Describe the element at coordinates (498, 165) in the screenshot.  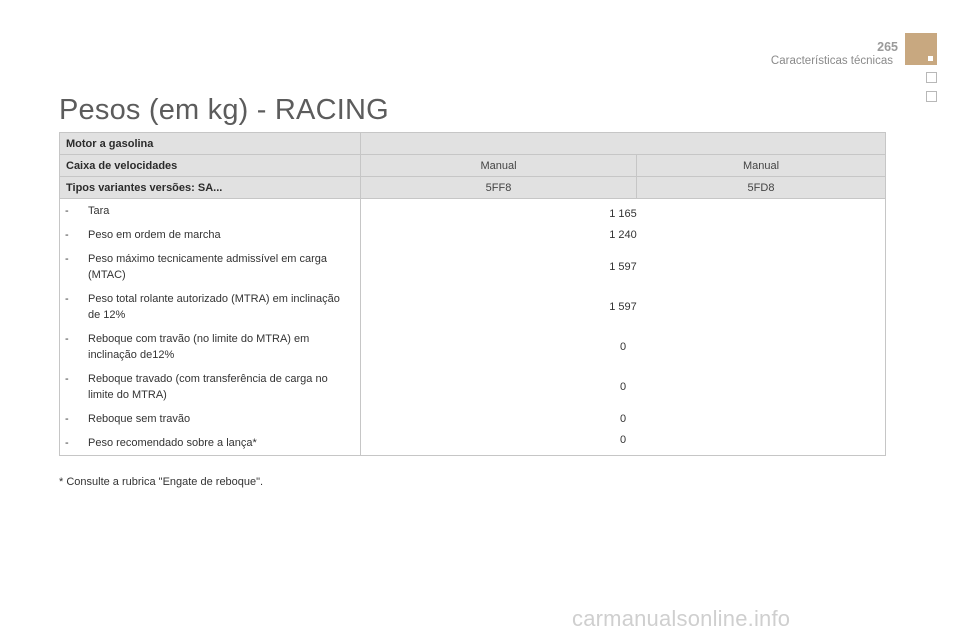
I see `gearbox-value-1: Manual` at that location.